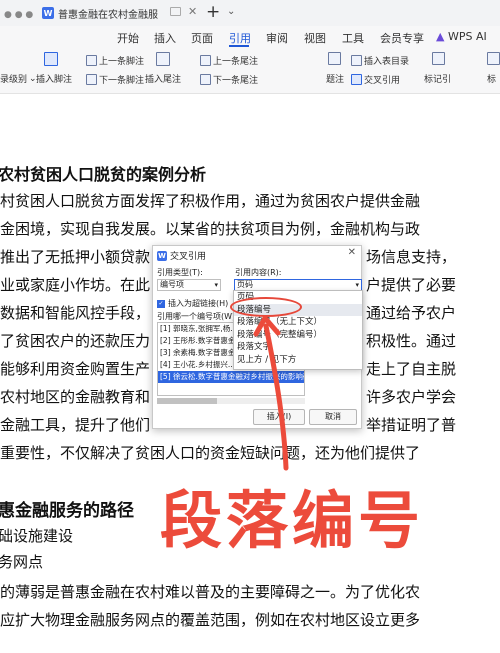 The width and height of the screenshot is (500, 653). I want to click on prev-endnote-button: 上一条尾注, so click(229, 60).